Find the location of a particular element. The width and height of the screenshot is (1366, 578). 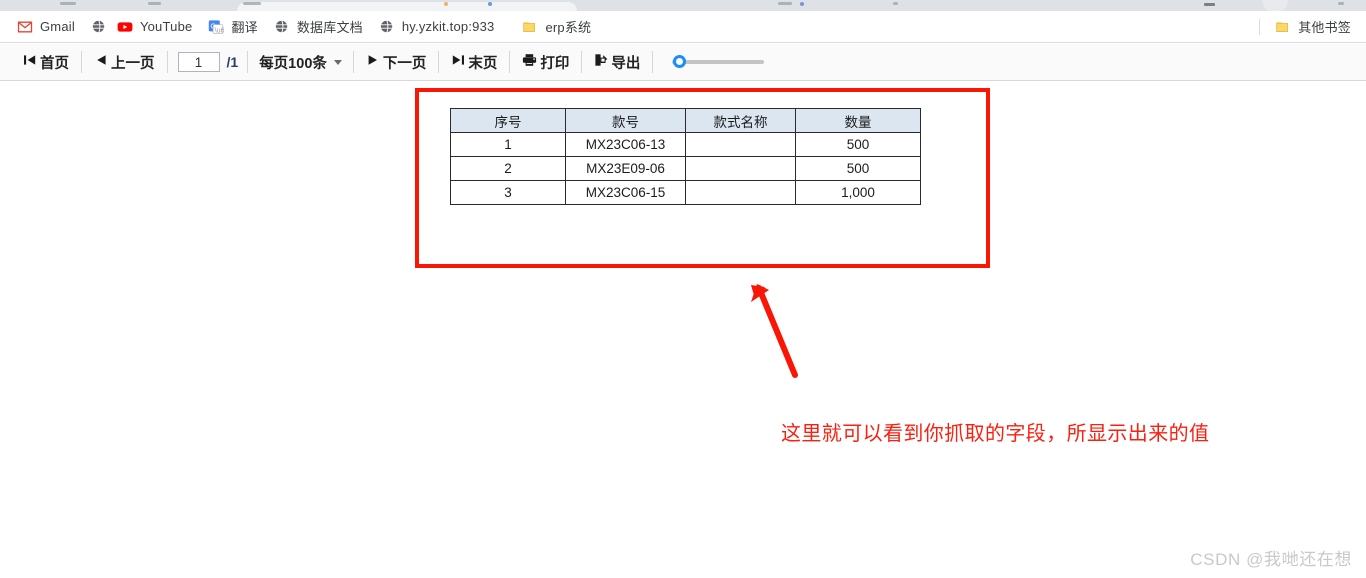

first-page-button: 首页 is located at coordinates (46, 62).